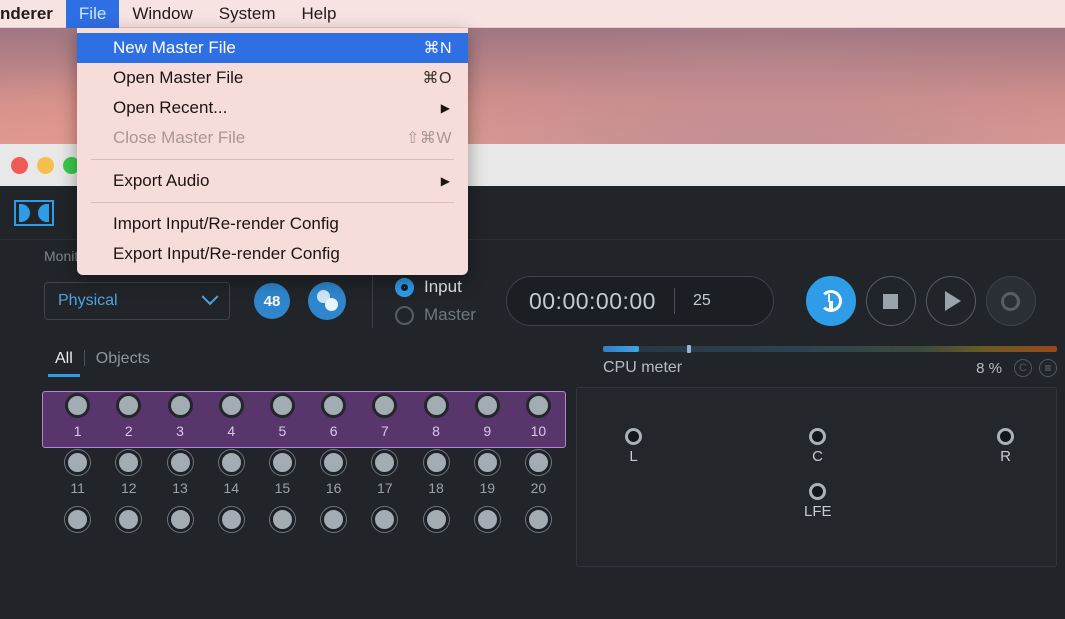 The height and width of the screenshot is (619, 1065). What do you see at coordinates (538, 416) in the screenshot?
I see `channel-cell: 10` at bounding box center [538, 416].